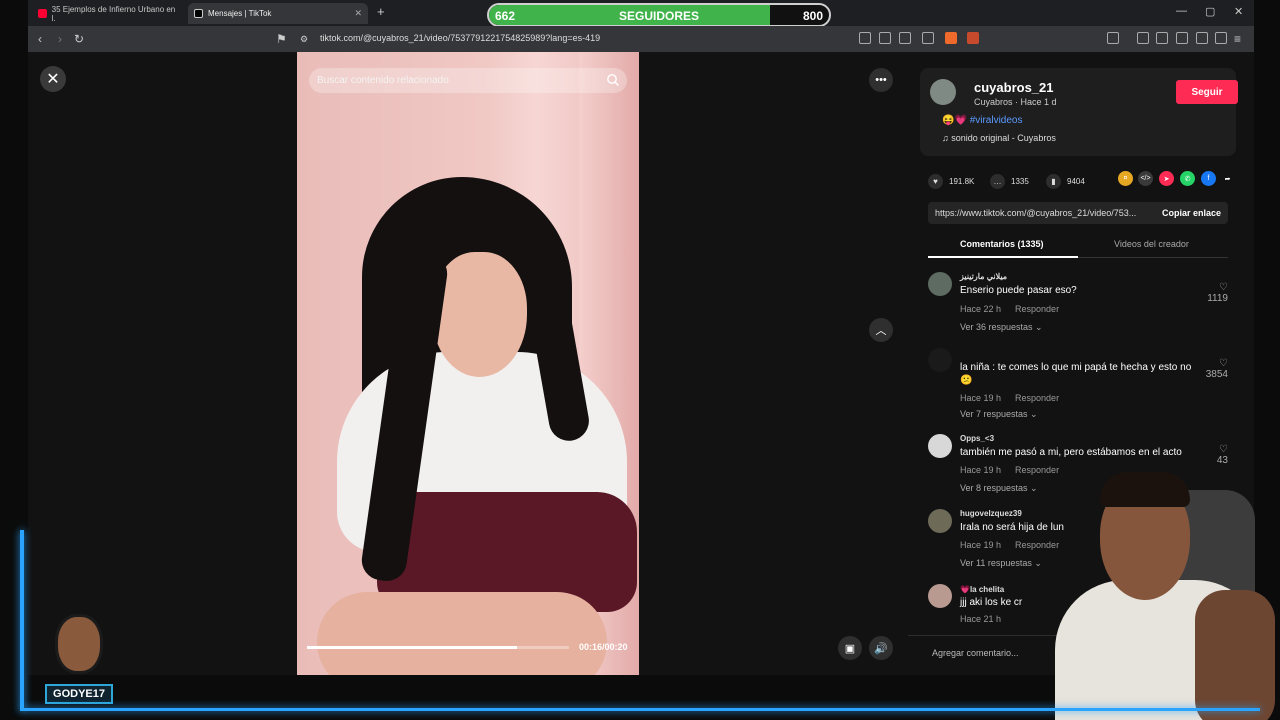 The width and height of the screenshot is (1280, 720). What do you see at coordinates (954, 120) in the screenshot?
I see `hashtag-emoji: 😝💗` at bounding box center [954, 120].